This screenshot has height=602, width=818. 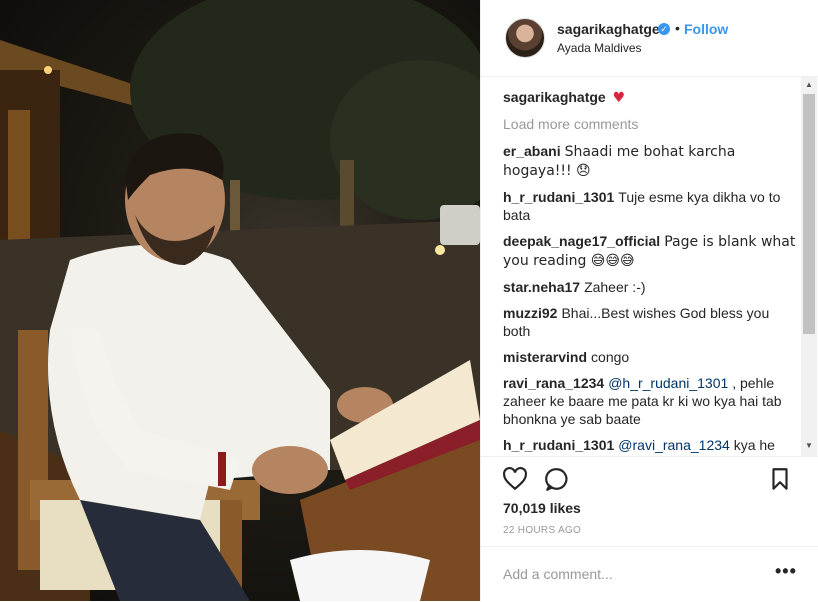 What do you see at coordinates (809, 445) in the screenshot?
I see `scroll-down-arrow-icon: ▼` at bounding box center [809, 445].